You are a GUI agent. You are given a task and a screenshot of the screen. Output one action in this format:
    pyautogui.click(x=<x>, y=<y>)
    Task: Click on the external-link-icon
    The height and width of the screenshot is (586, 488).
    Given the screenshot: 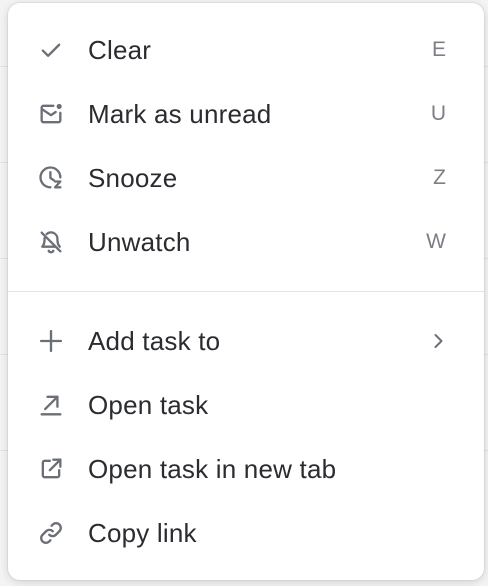 What is the action you would take?
    pyautogui.click(x=51, y=469)
    